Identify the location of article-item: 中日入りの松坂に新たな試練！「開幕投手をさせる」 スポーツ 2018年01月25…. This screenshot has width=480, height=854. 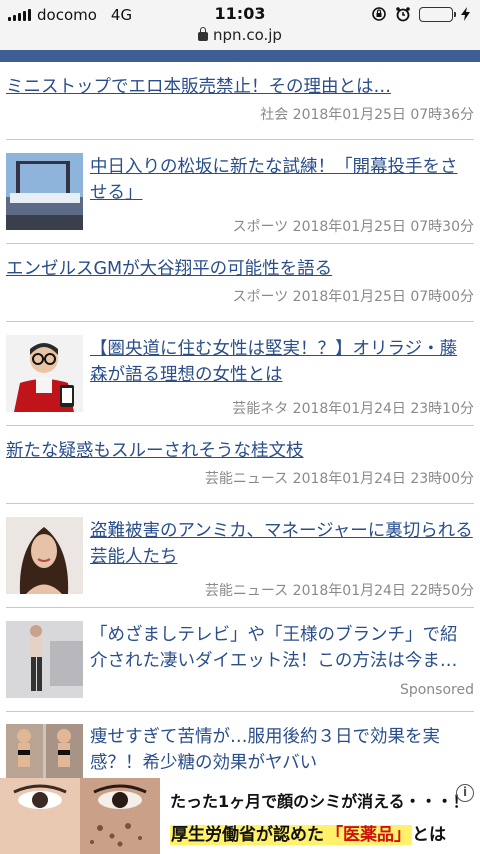
(240, 192).